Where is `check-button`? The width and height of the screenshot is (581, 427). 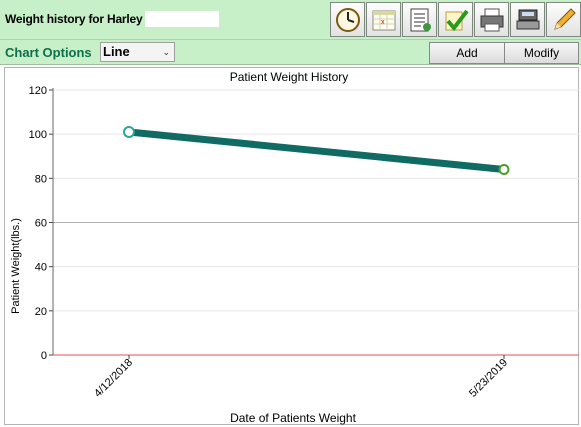 check-button is located at coordinates (455, 19).